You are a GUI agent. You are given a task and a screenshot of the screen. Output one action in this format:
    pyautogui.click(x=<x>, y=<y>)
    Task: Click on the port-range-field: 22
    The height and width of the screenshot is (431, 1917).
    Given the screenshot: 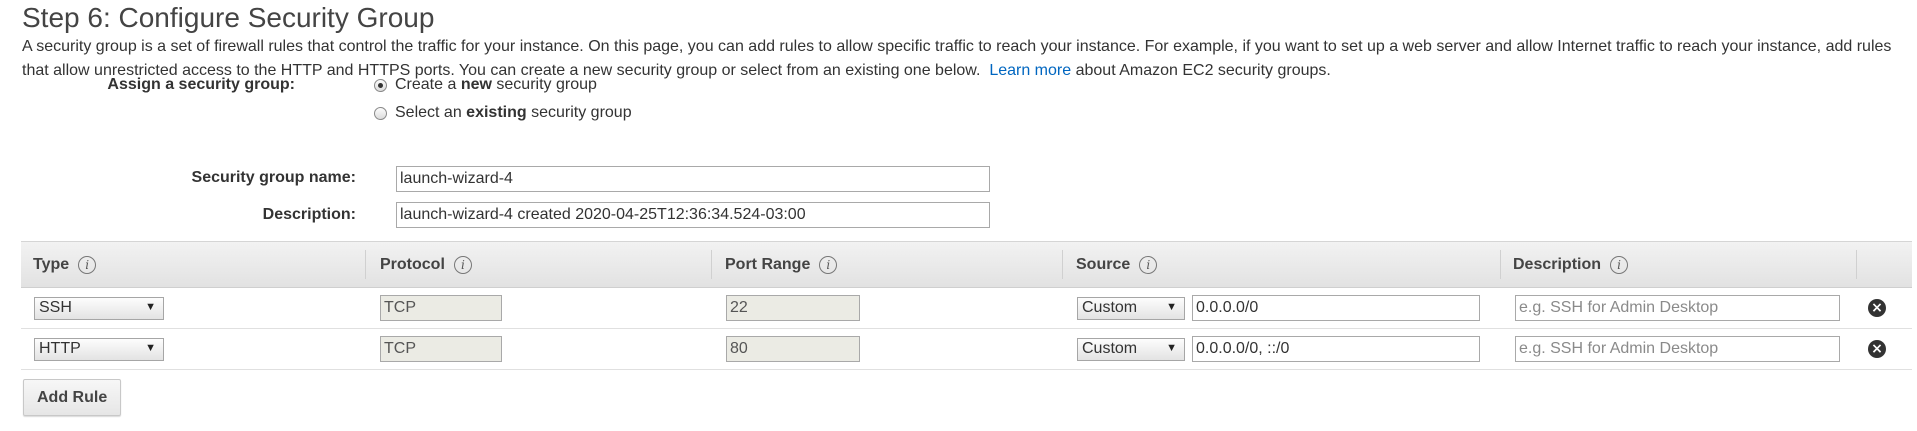 What is the action you would take?
    pyautogui.click(x=793, y=308)
    